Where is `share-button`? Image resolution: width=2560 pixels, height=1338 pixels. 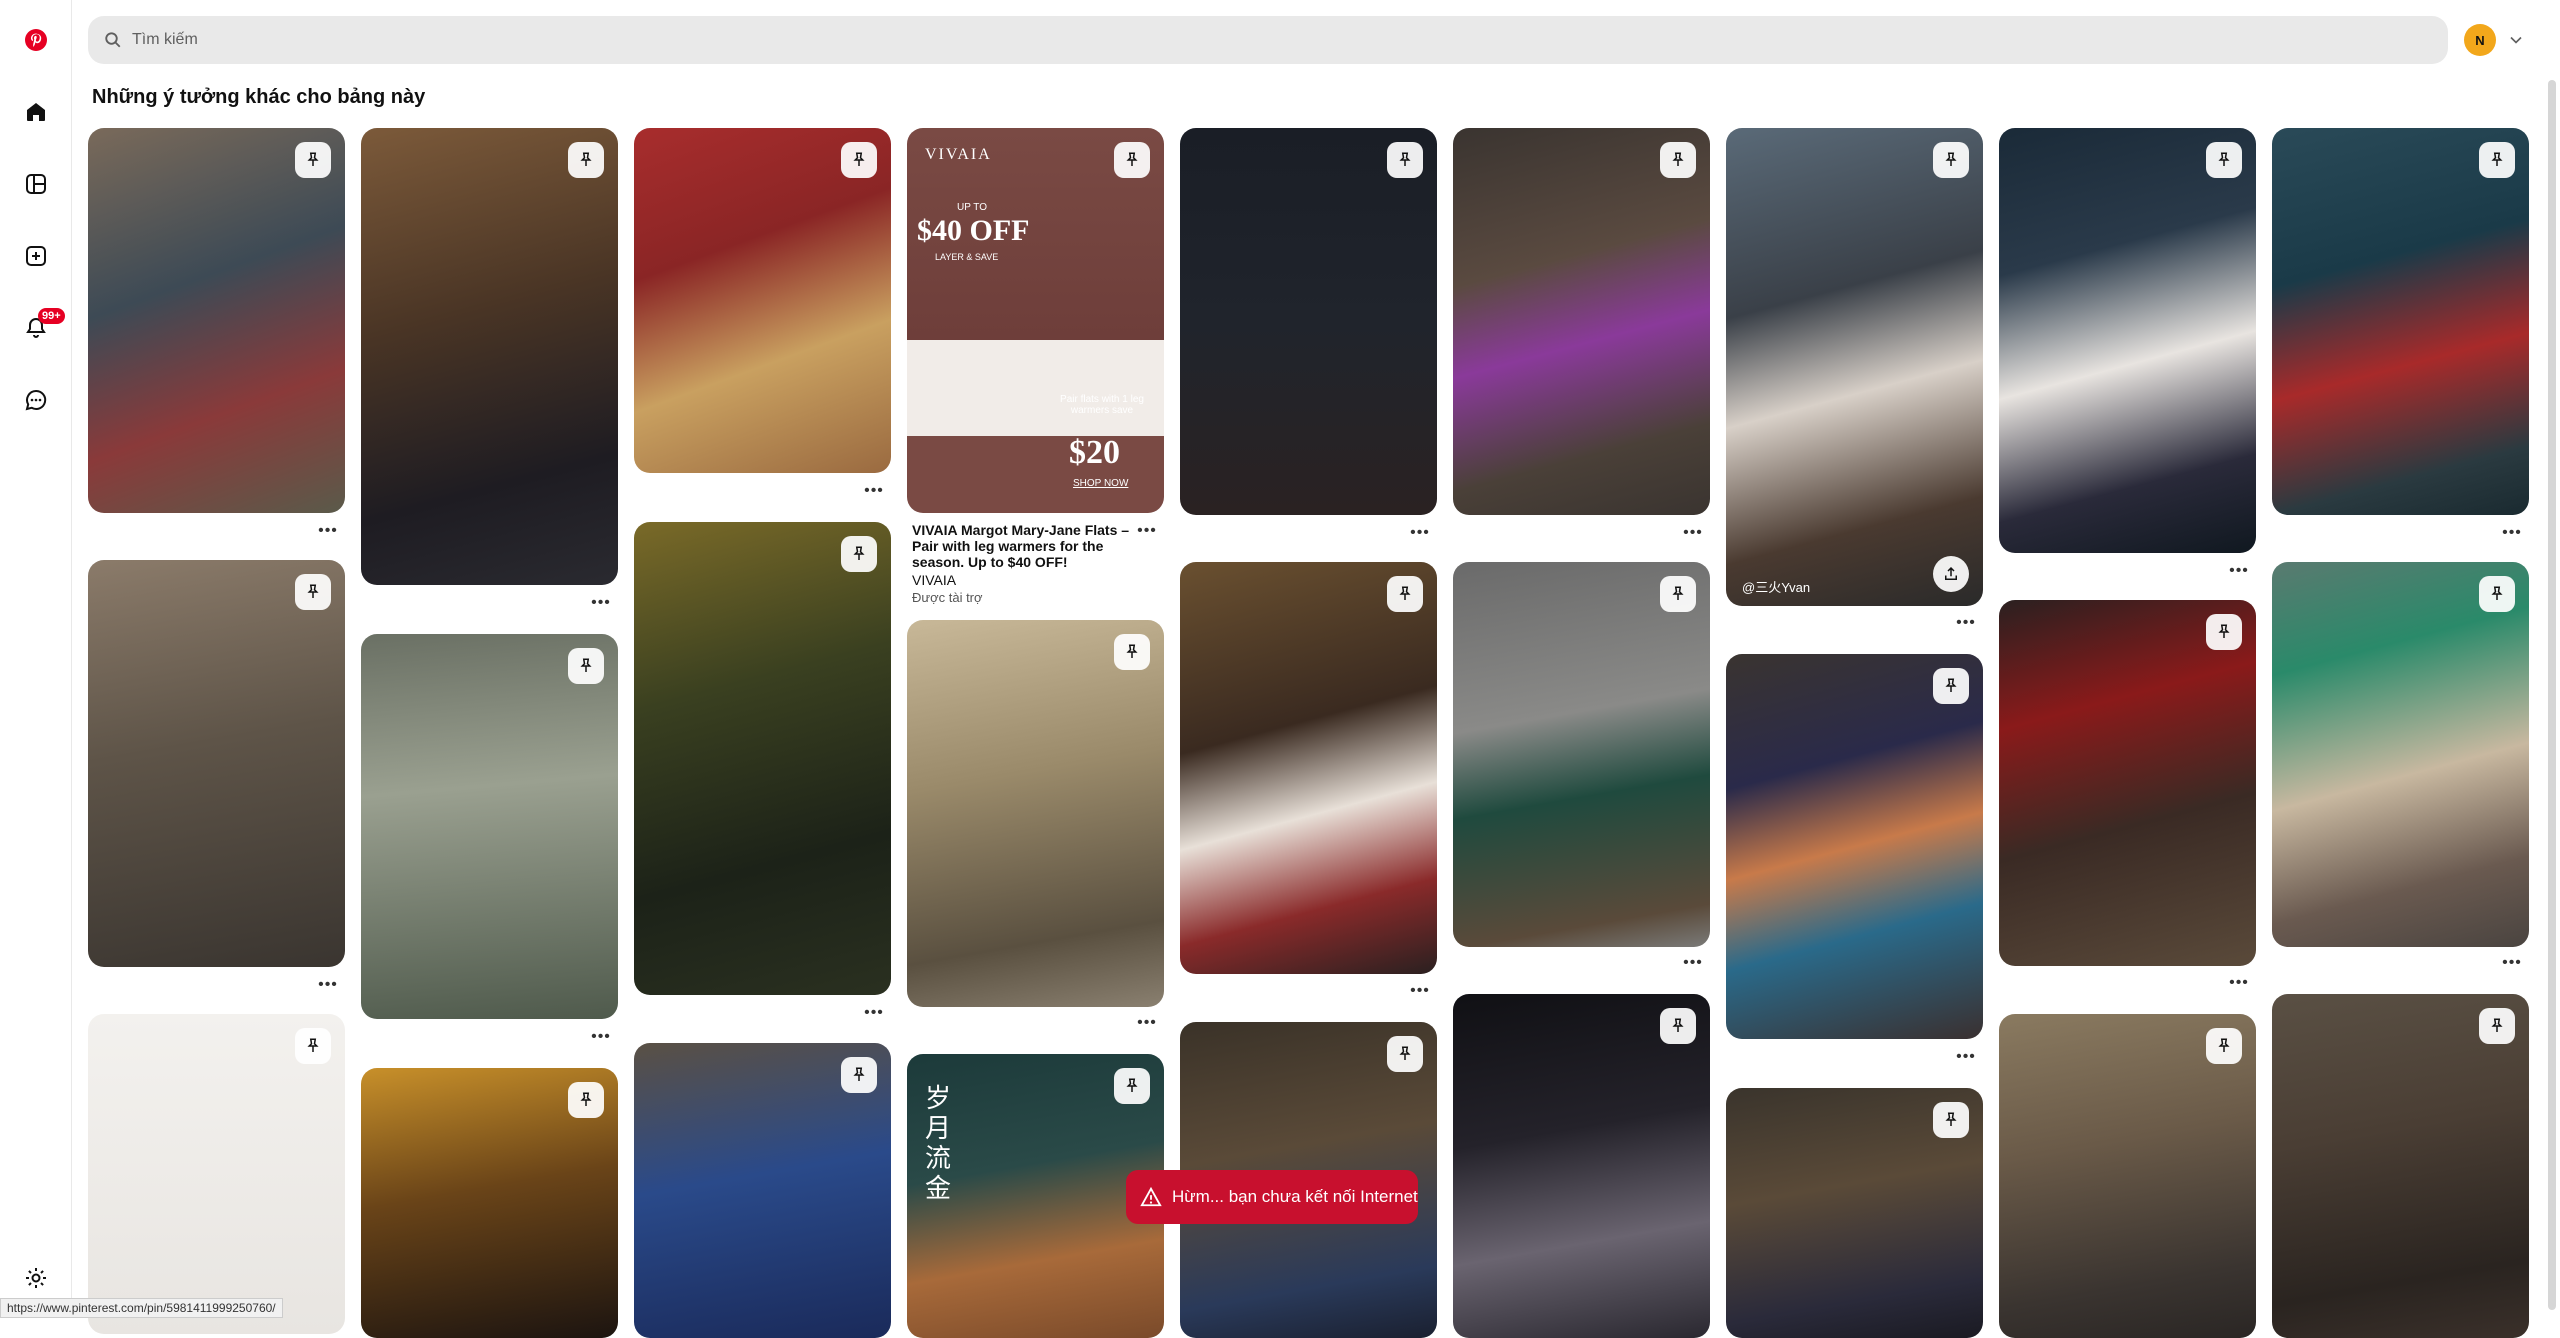 share-button is located at coordinates (1951, 574).